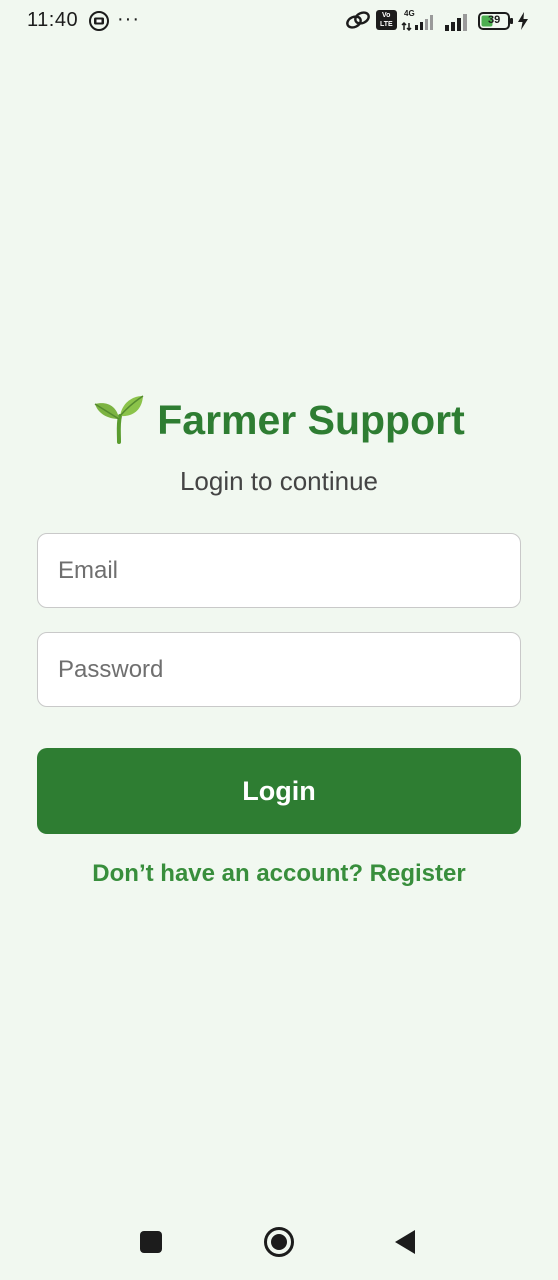 The width and height of the screenshot is (558, 1280). Describe the element at coordinates (279, 481) in the screenshot. I see `page-subtitle: Login to continue` at that location.